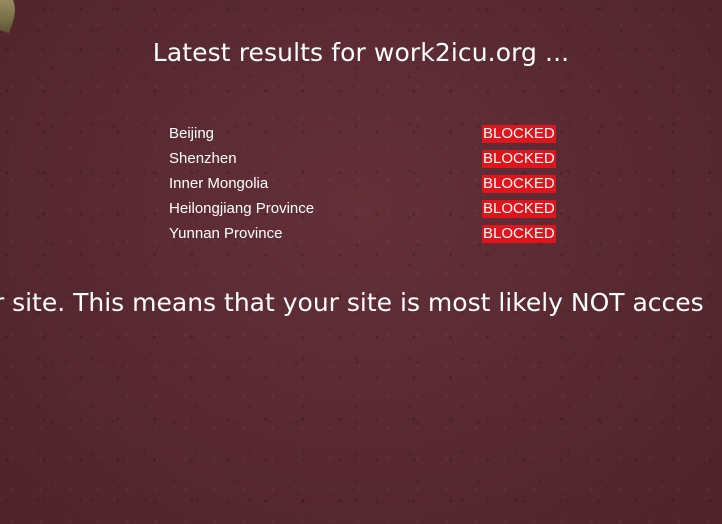  I want to click on location-label: Shenzhen, so click(203, 158).